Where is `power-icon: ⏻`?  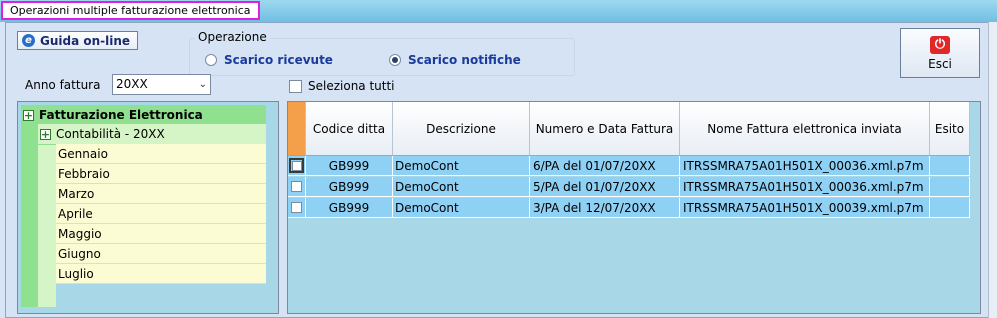
power-icon: ⏻ is located at coordinates (940, 44).